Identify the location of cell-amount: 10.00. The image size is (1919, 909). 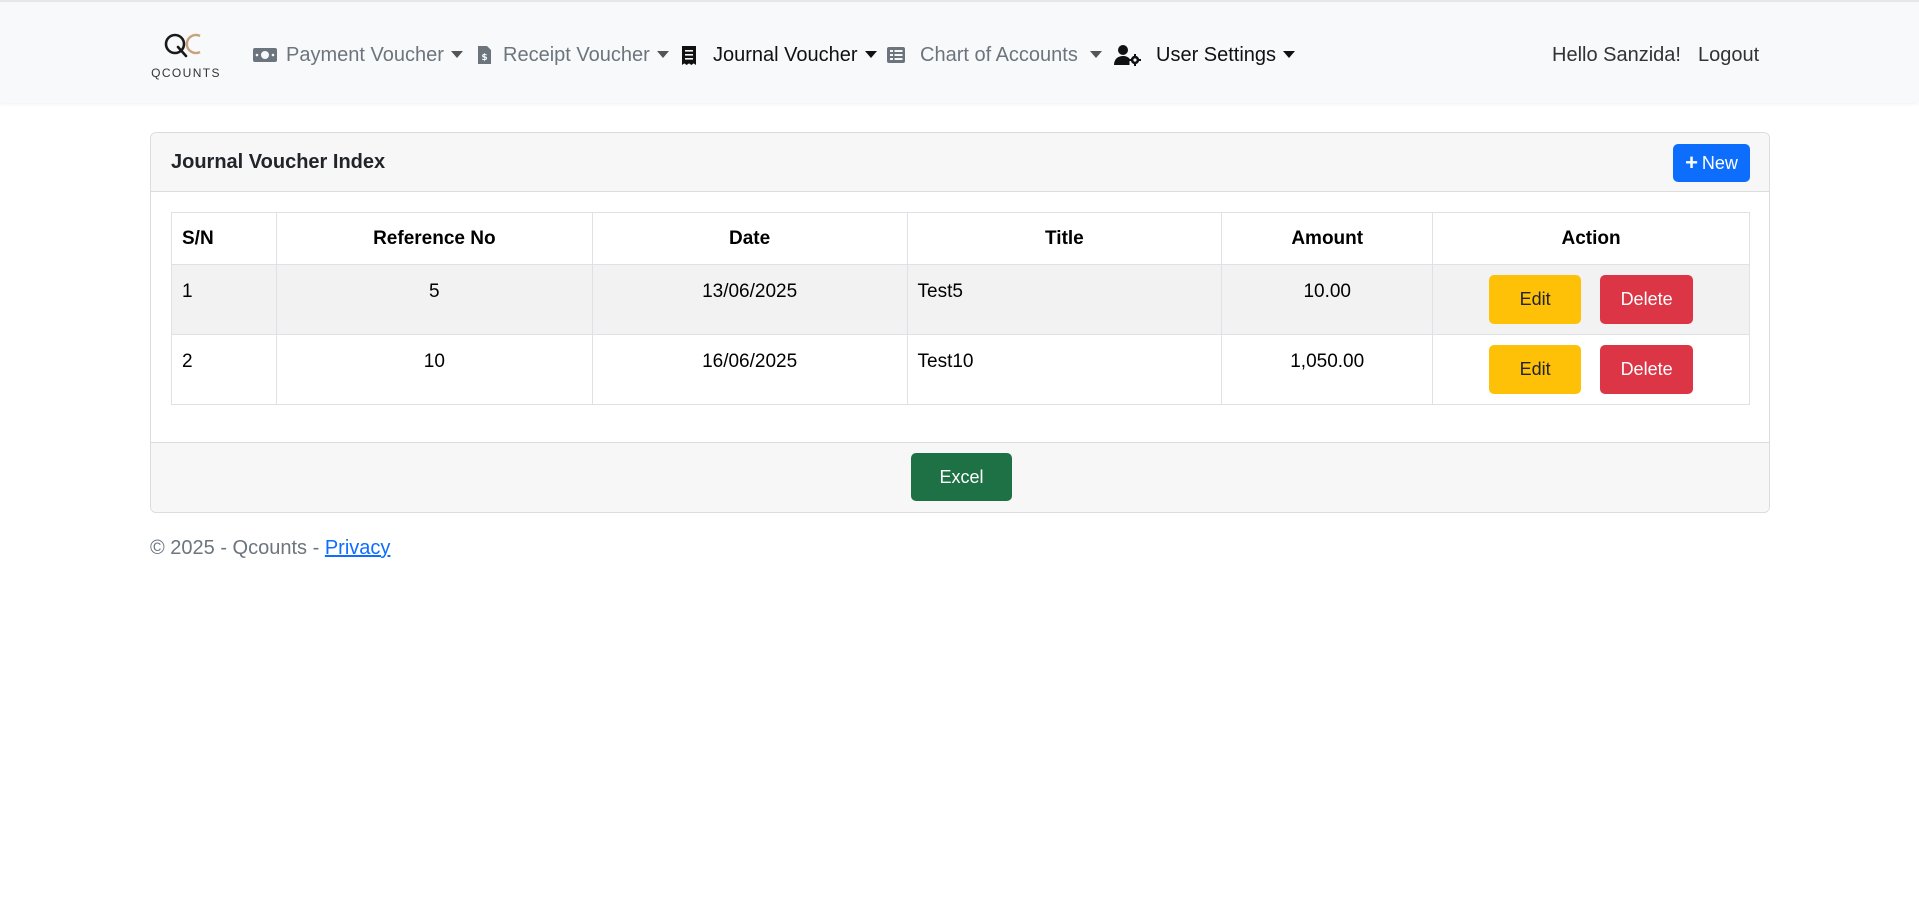
(1327, 299).